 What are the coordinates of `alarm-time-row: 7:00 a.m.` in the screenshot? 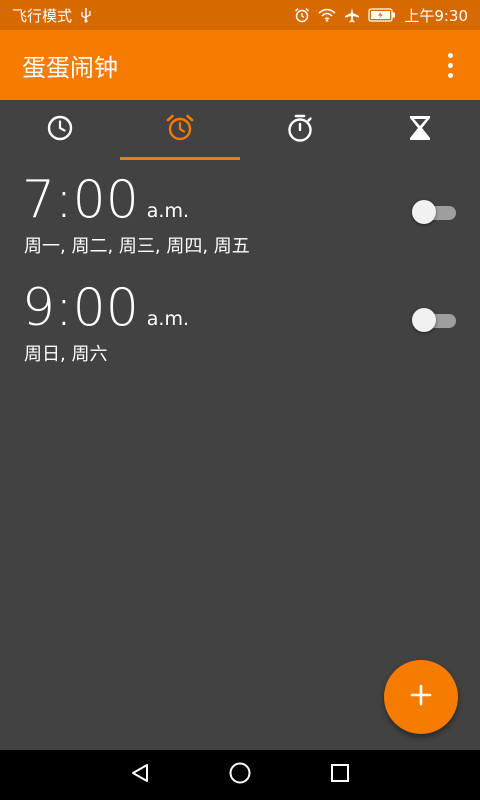 It's located at (105, 200).